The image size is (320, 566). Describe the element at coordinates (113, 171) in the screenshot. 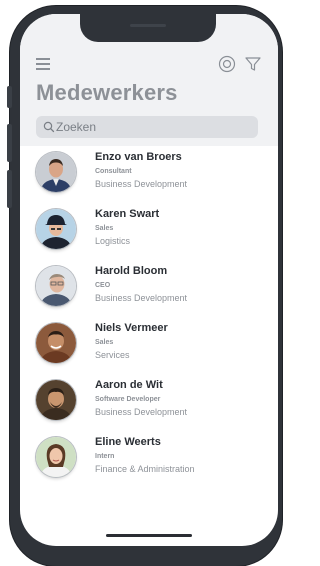

I see `employee-role: Consultant` at that location.